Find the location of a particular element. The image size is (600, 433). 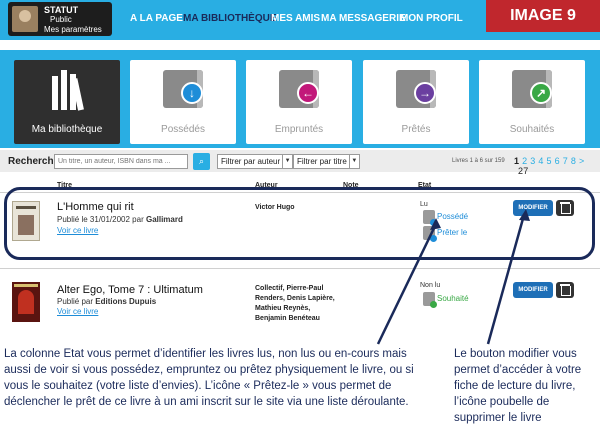

arrow-to-modifier is located at coordinates (506, 279).